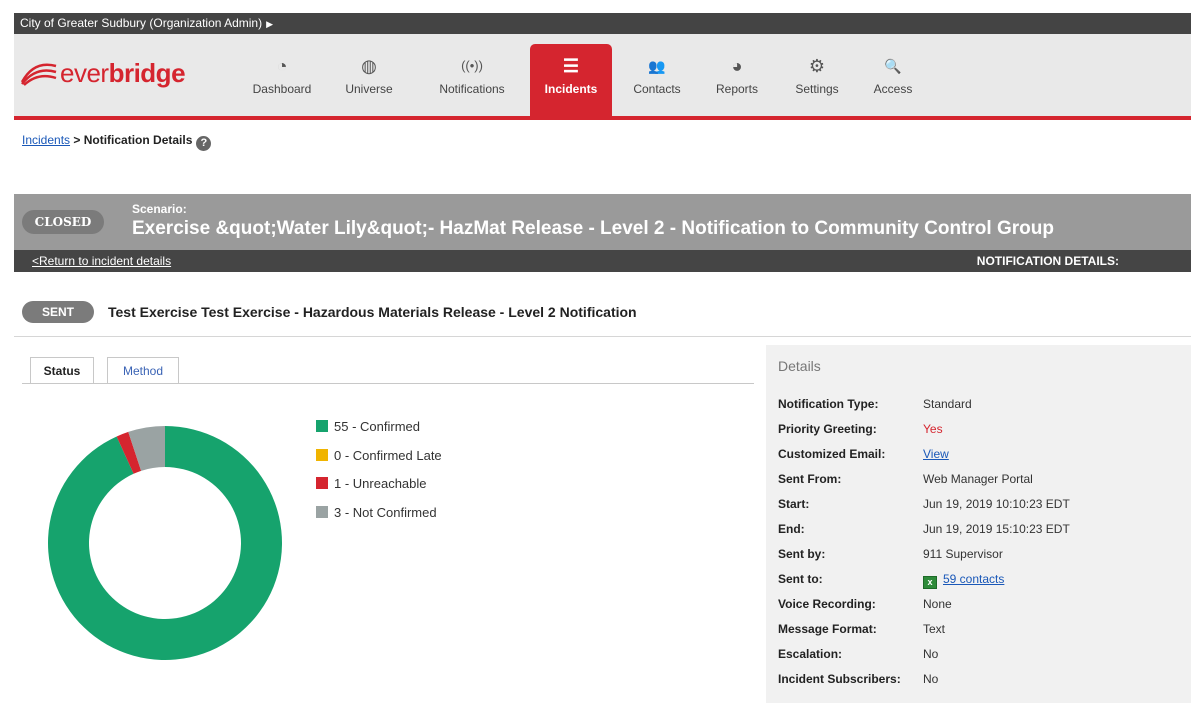 This screenshot has height=703, width=1191. Describe the element at coordinates (827, 629) in the screenshot. I see `detail-key: Message Format:` at that location.